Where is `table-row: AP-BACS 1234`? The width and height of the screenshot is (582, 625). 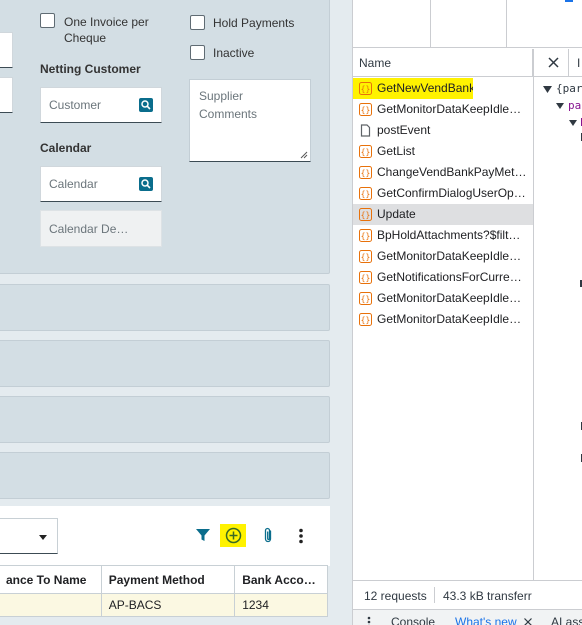
table-row: AP-BACS 1234 is located at coordinates (164, 605).